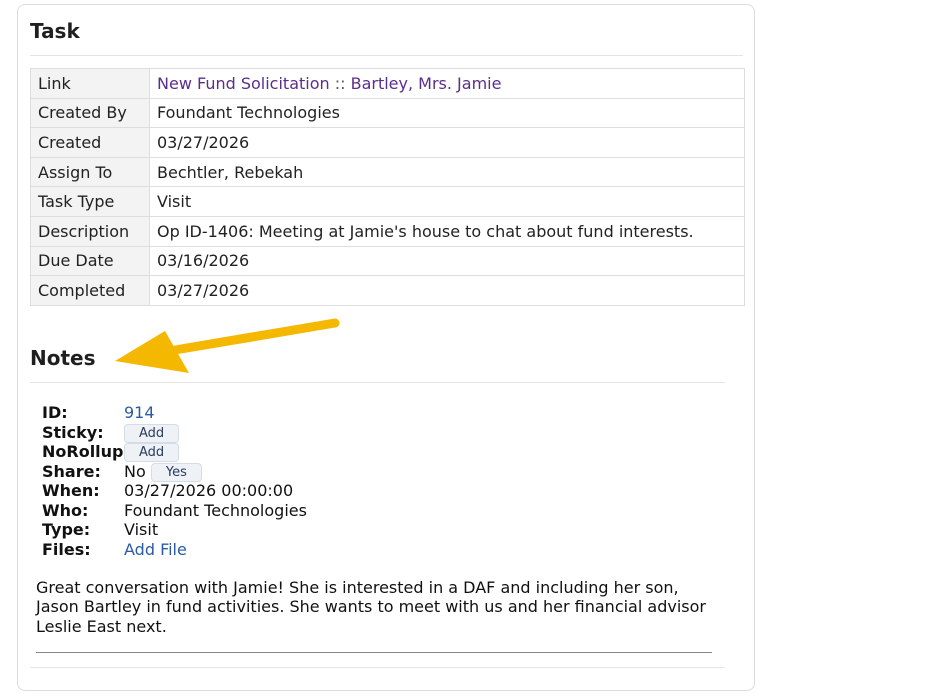 Image resolution: width=951 pixels, height=699 pixels. What do you see at coordinates (90, 231) in the screenshot?
I see `description-label: Description` at bounding box center [90, 231].